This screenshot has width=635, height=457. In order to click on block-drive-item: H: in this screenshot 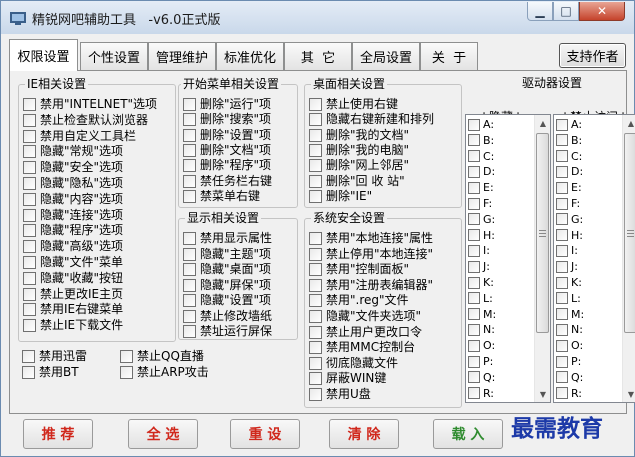, I will do `click(569, 235)`.